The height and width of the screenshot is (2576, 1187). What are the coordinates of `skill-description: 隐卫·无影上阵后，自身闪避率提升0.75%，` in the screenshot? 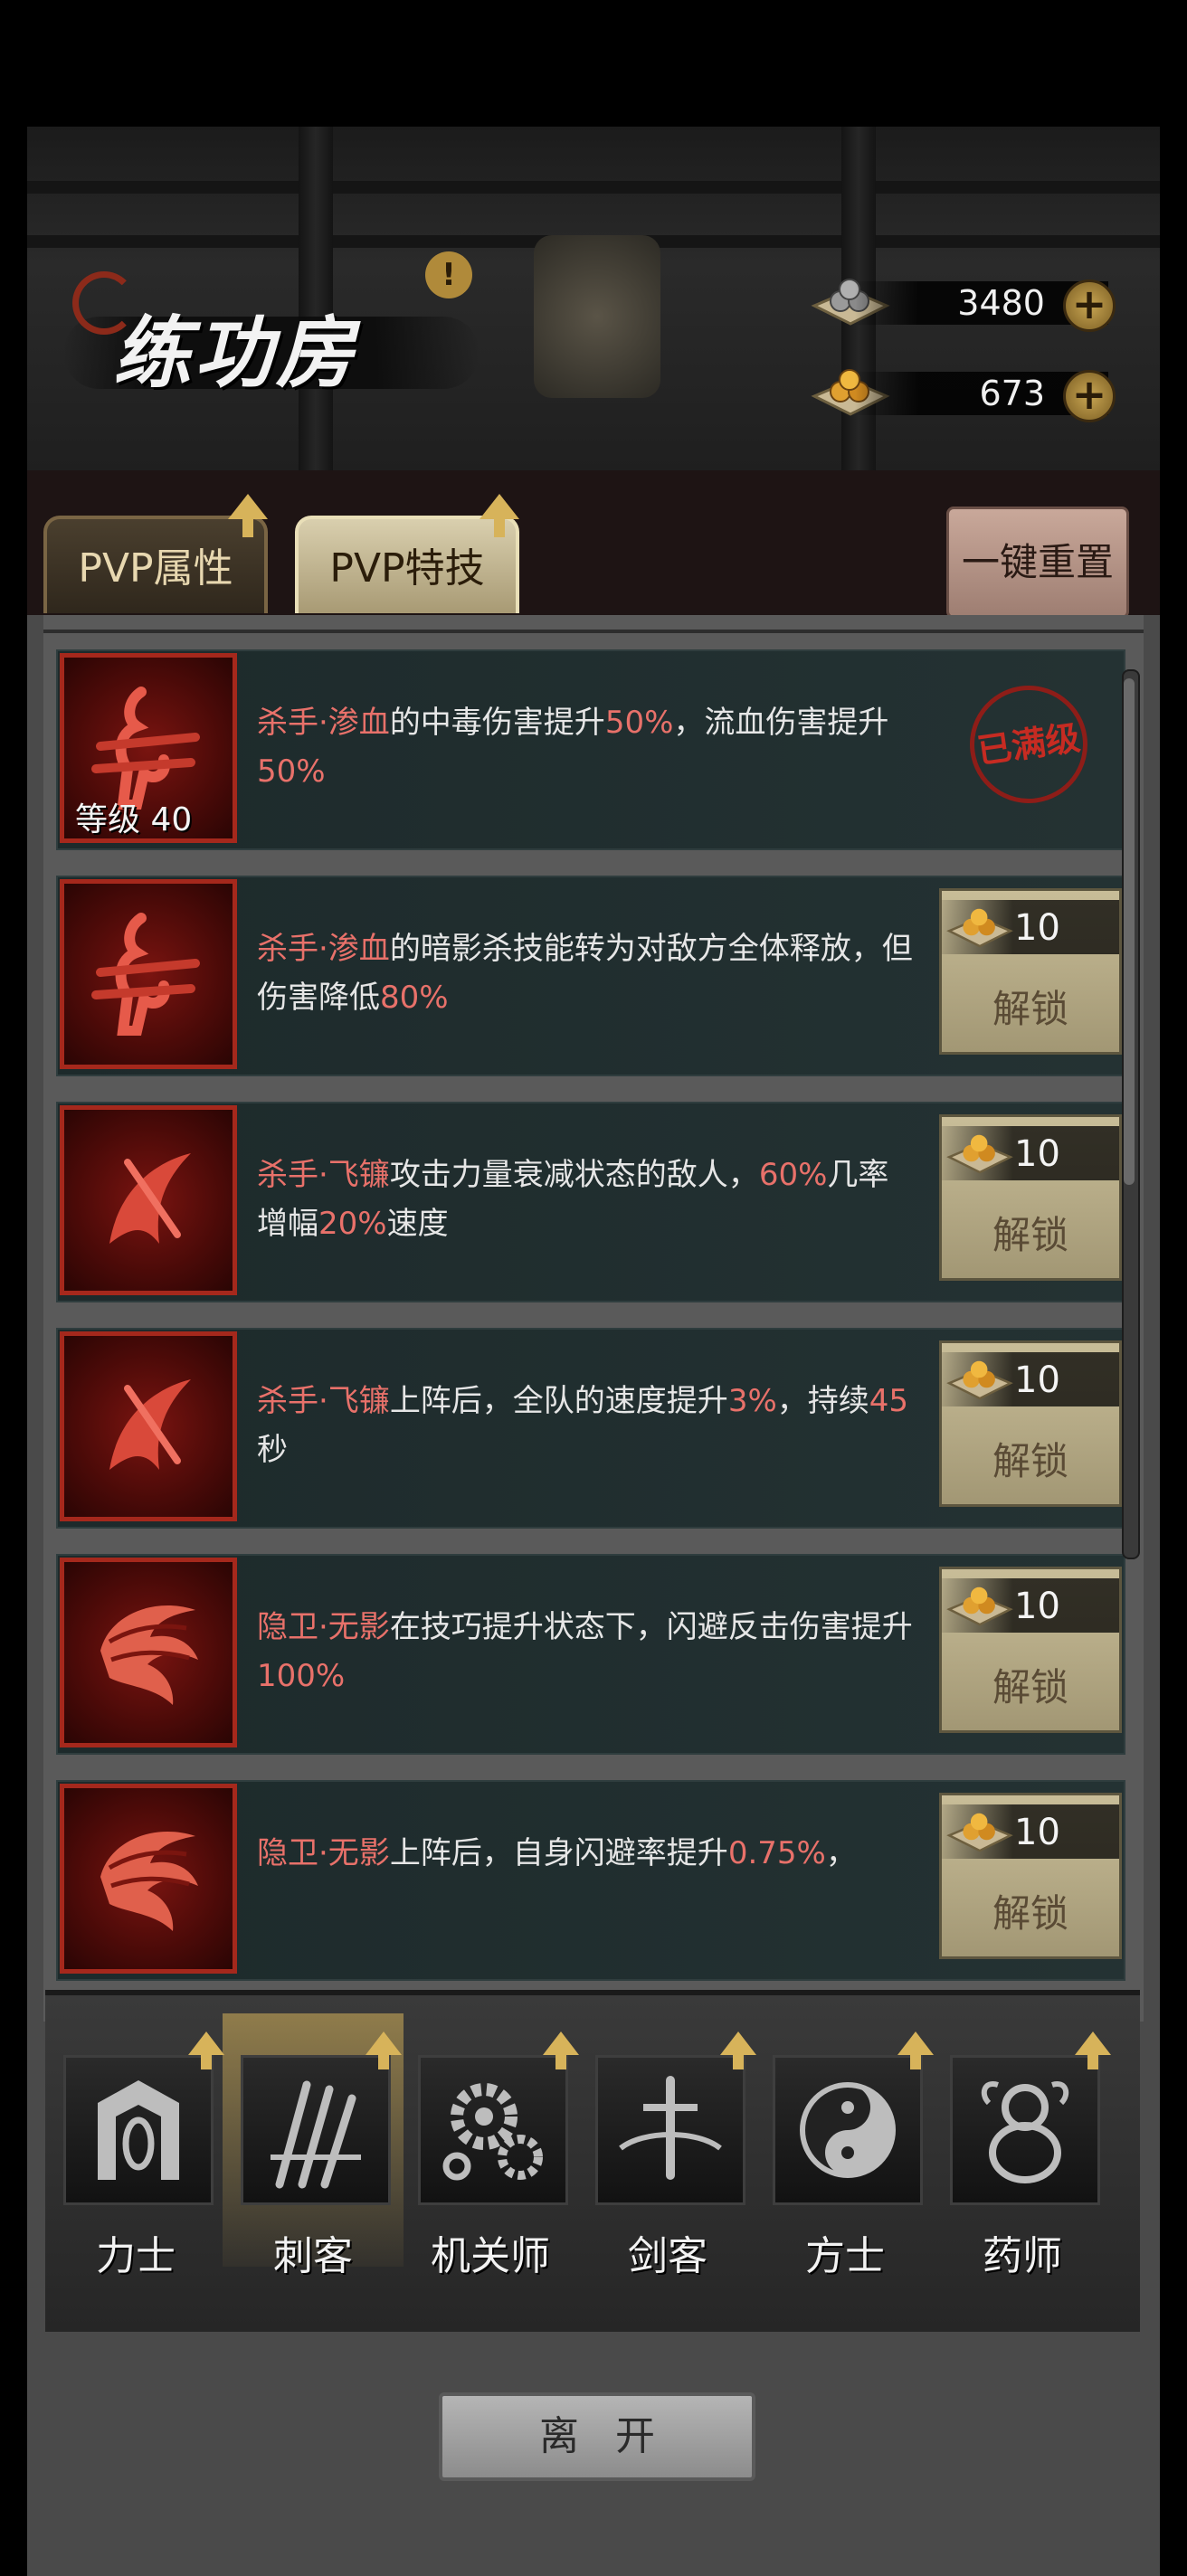 It's located at (587, 1853).